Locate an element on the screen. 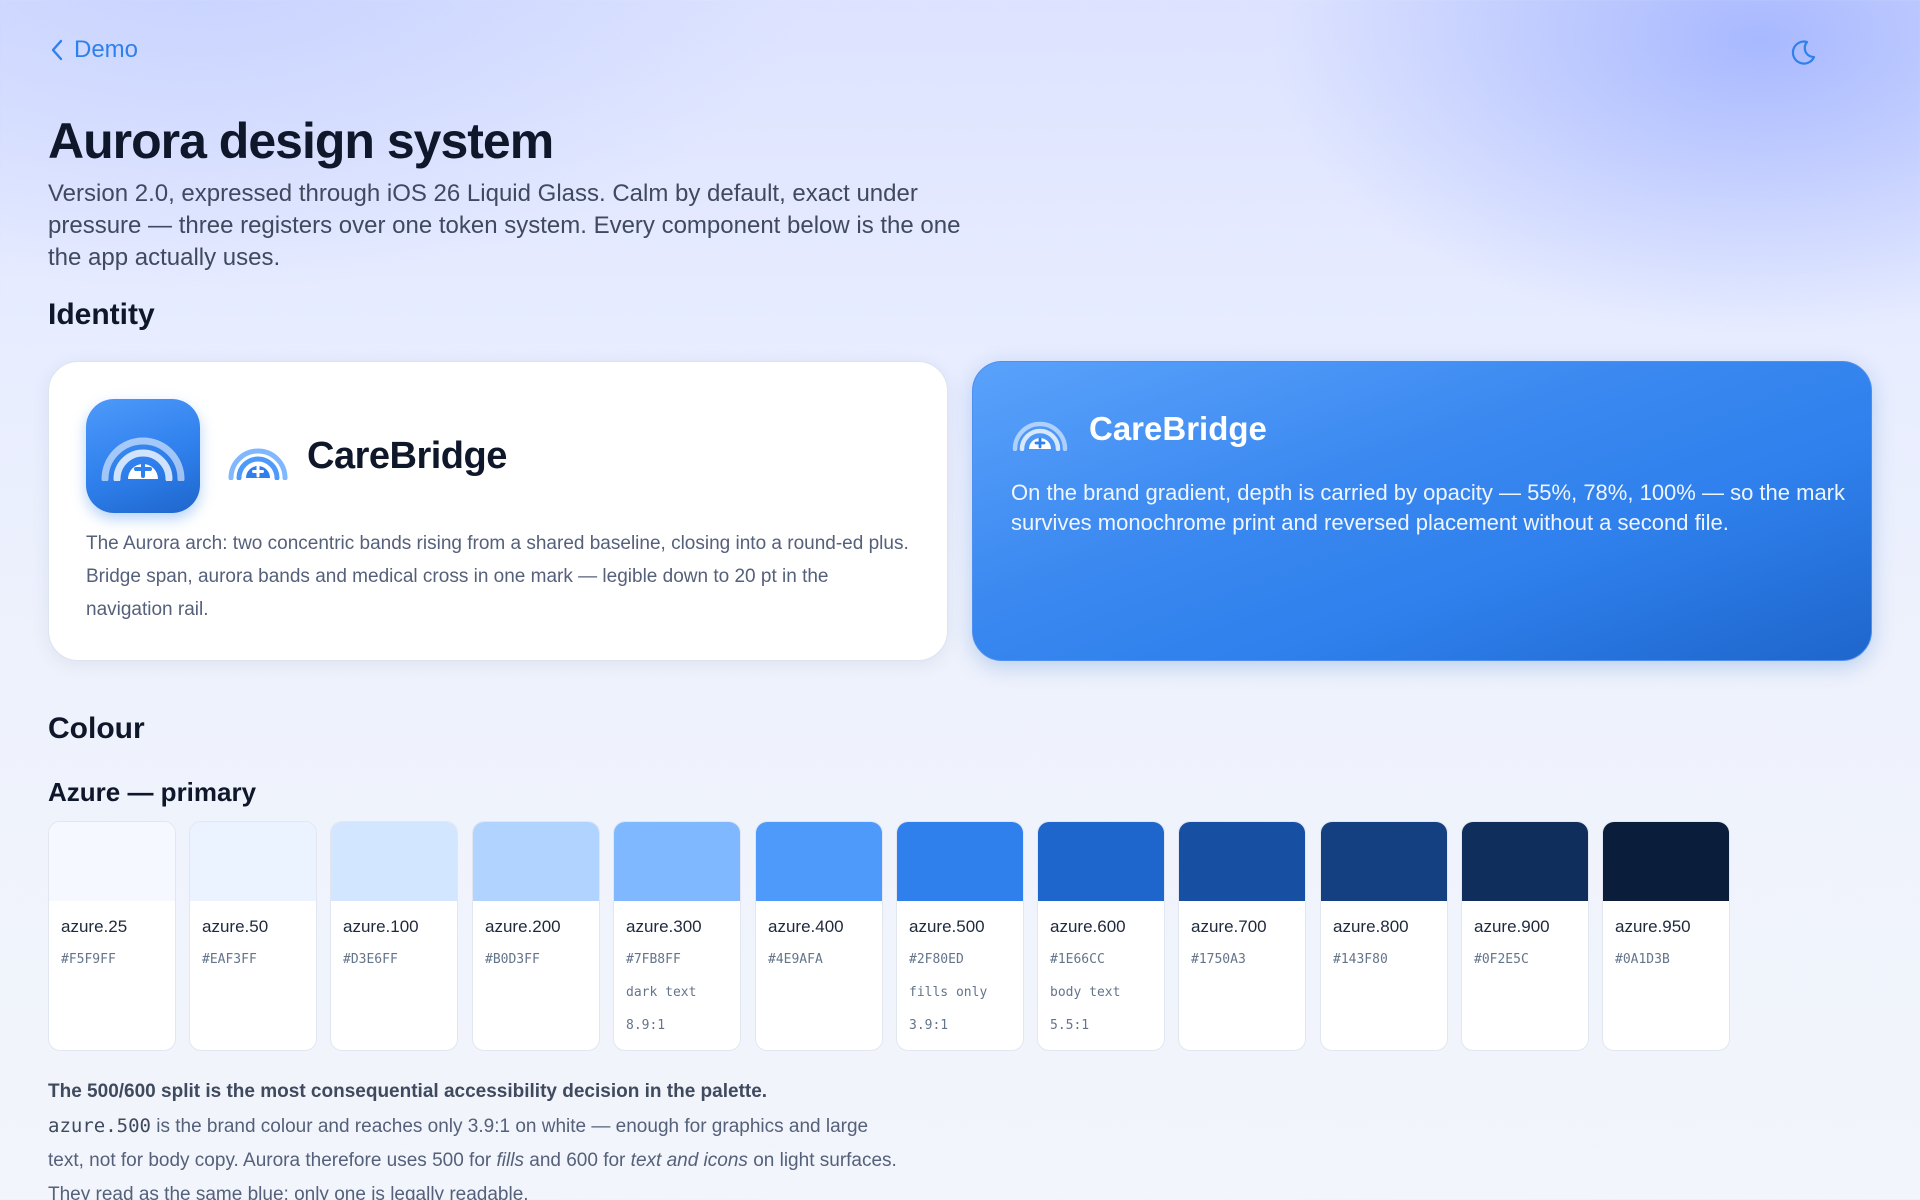 The width and height of the screenshot is (1920, 1200). swatch-azure-500: azure.500 #2F80ED fills only 3.9:1 is located at coordinates (960, 936).